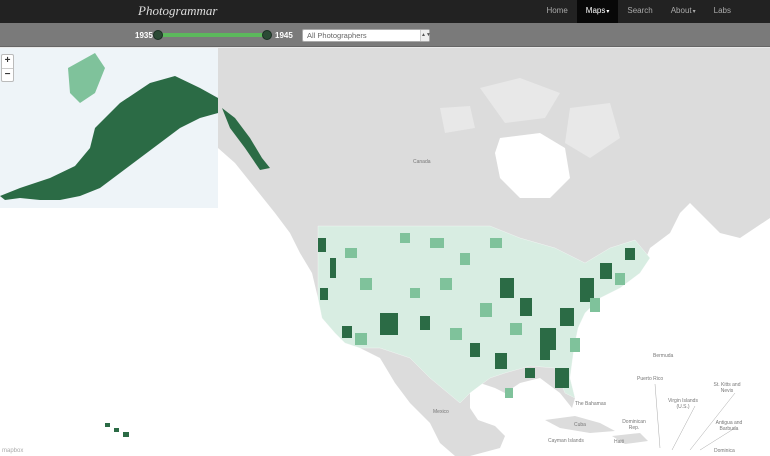  What do you see at coordinates (177, 11) in the screenshot?
I see `brand-logo: Photogrammar` at bounding box center [177, 11].